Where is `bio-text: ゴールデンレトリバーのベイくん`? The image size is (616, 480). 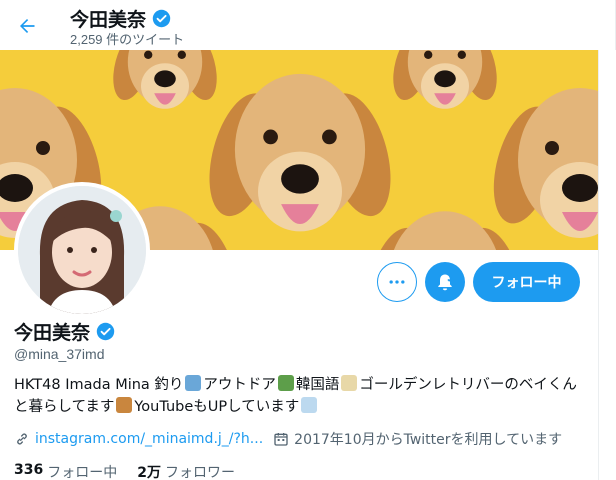 bio-text: ゴールデンレトリバーのベイくん is located at coordinates (468, 385).